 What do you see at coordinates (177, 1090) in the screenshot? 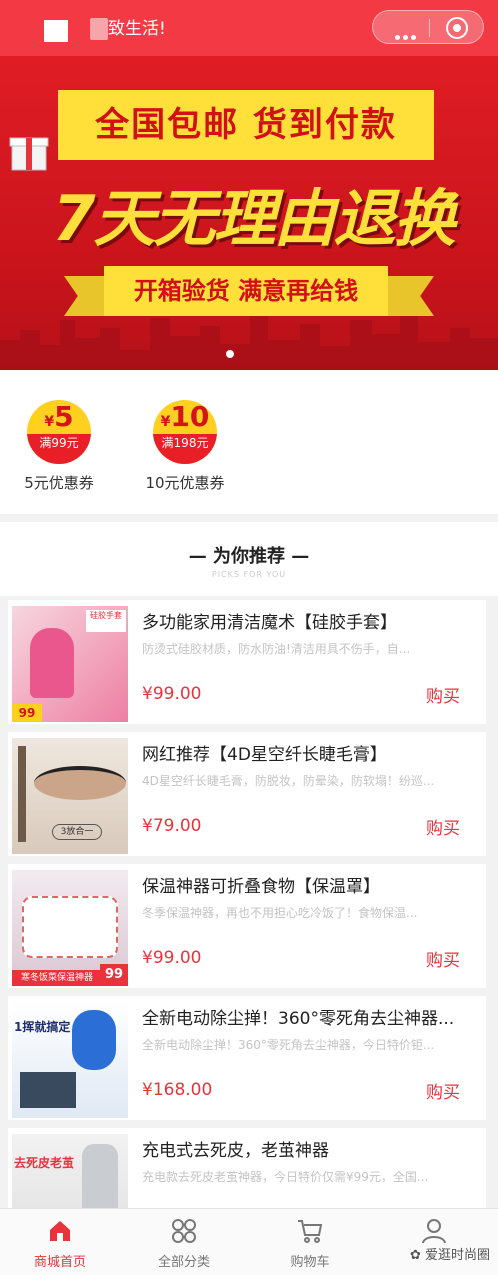
I see `product-price: ¥168.00` at bounding box center [177, 1090].